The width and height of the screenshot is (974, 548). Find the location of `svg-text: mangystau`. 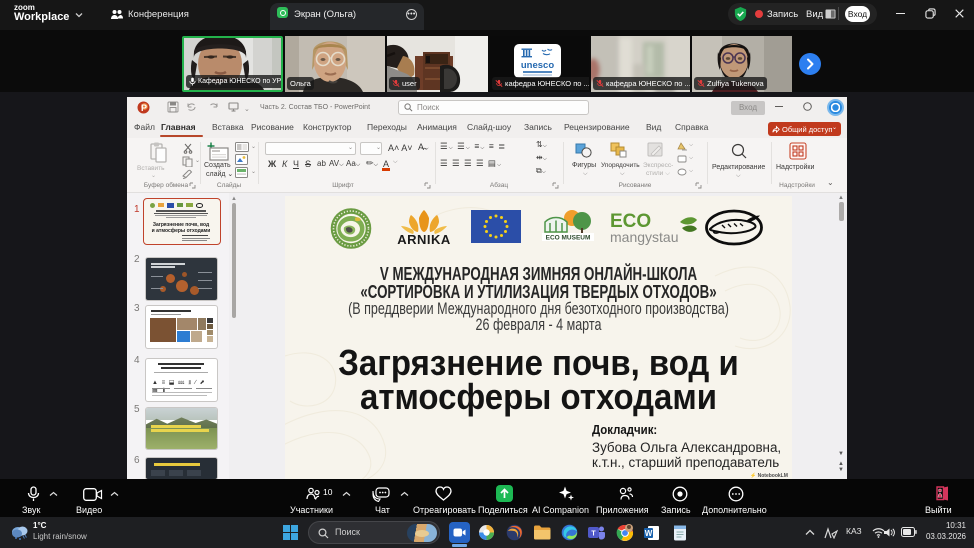

svg-text: mangystau is located at coordinates (644, 237).